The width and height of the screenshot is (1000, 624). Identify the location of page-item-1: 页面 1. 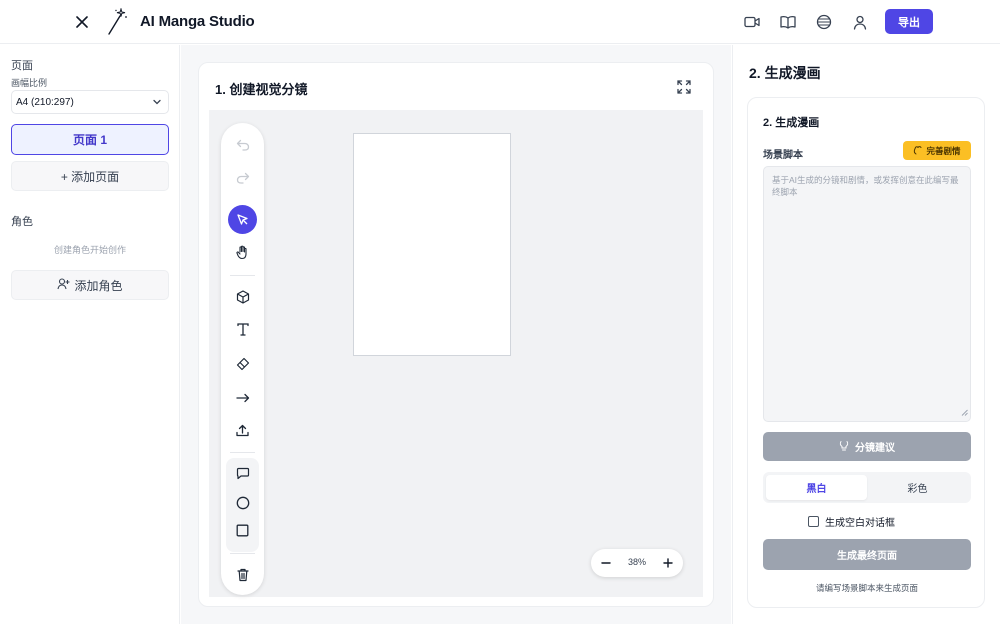
(90, 139).